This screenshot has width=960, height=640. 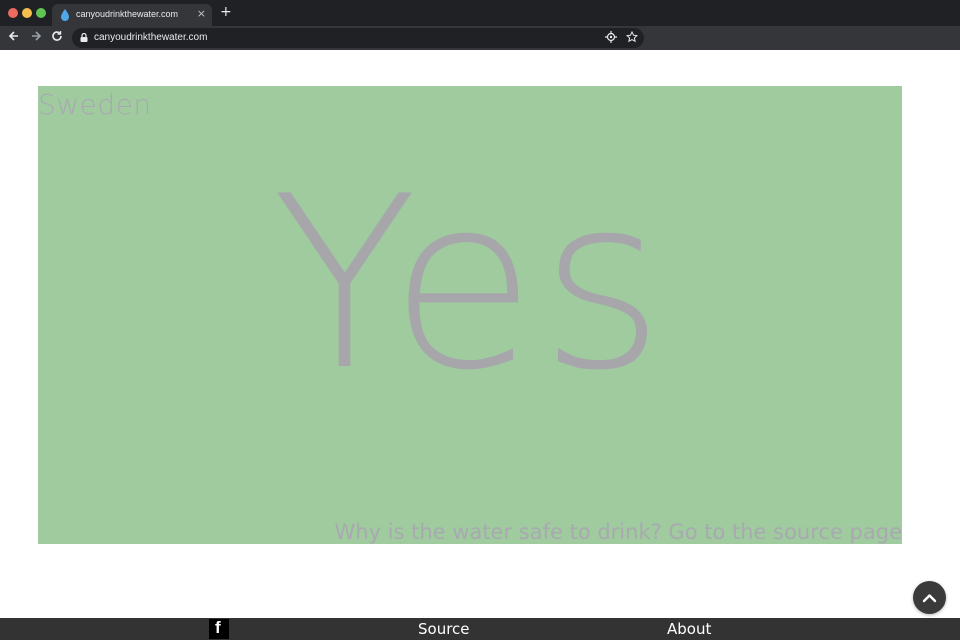 I want to click on water-drop-icon, so click(x=65, y=15).